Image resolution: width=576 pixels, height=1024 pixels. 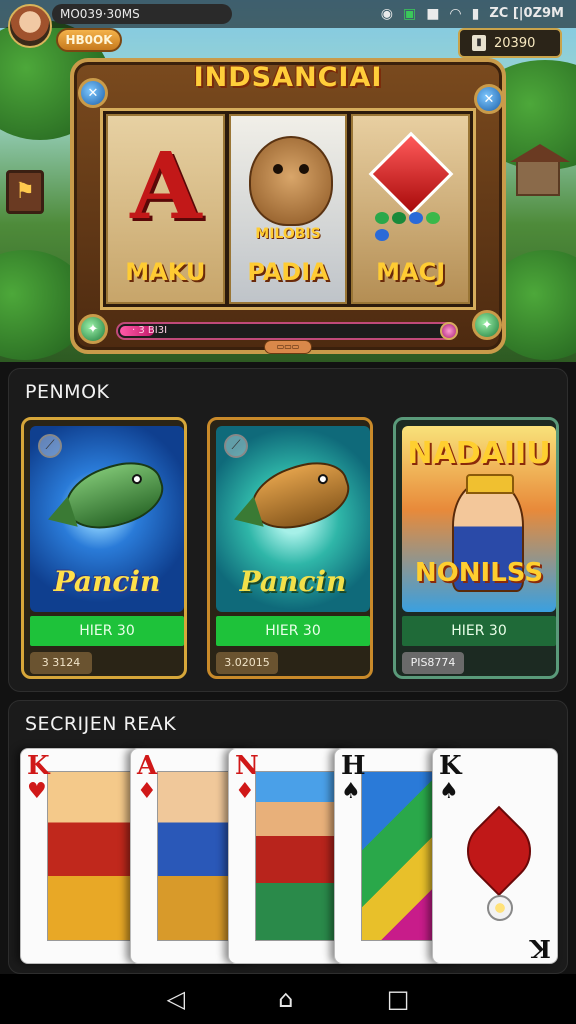 I want to click on heart-suit-icon: ♥, so click(x=37, y=791).